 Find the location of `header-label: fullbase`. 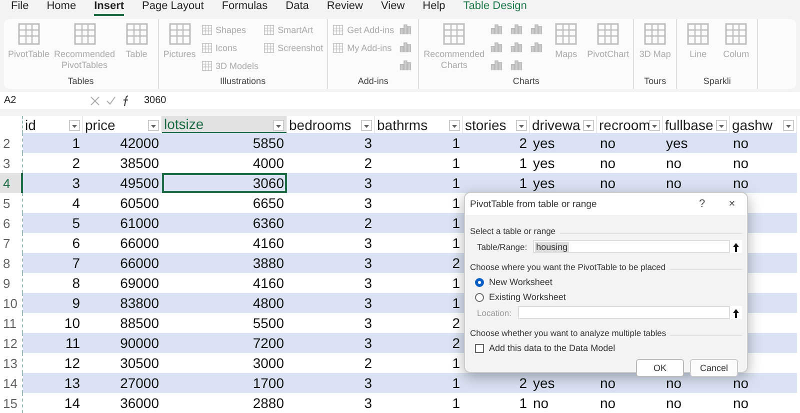

header-label: fullbase is located at coordinates (689, 124).